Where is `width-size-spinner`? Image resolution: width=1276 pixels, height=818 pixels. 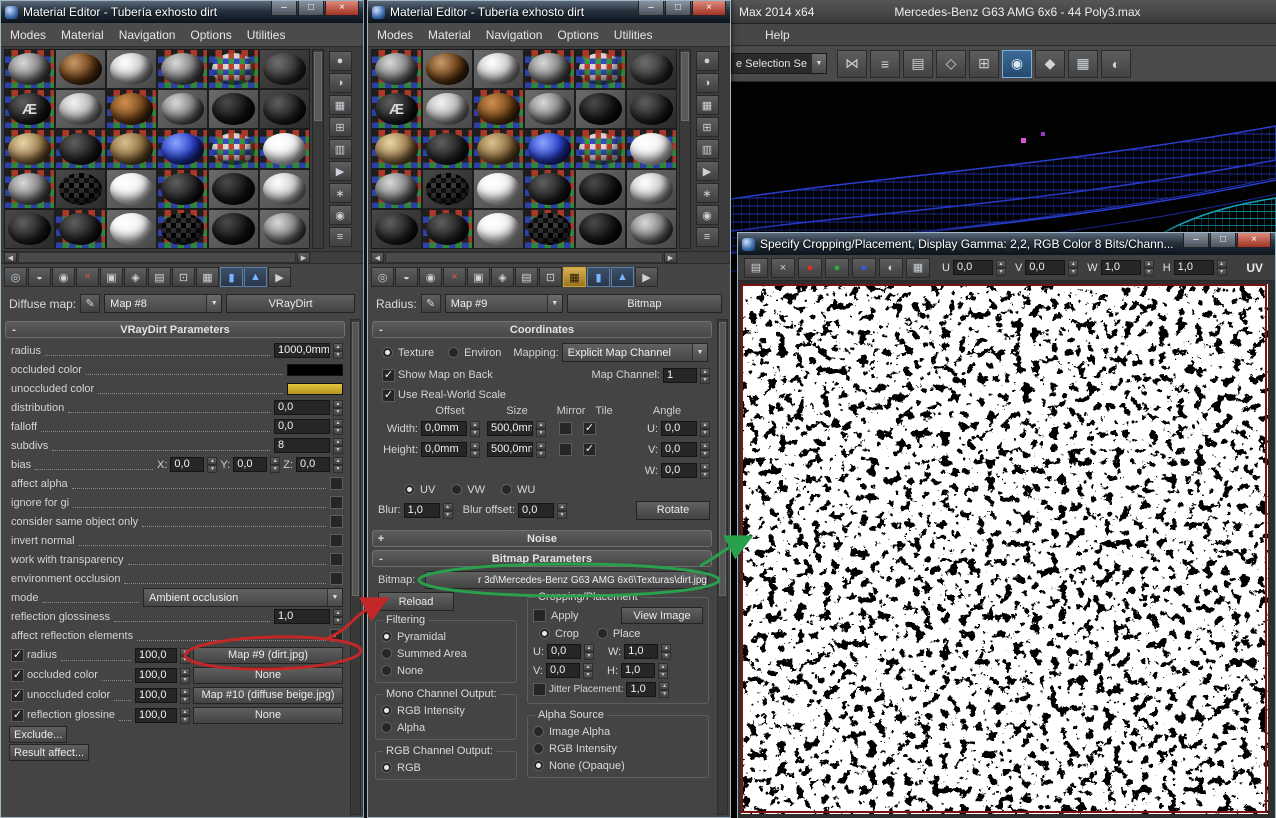 width-size-spinner is located at coordinates (541, 428).